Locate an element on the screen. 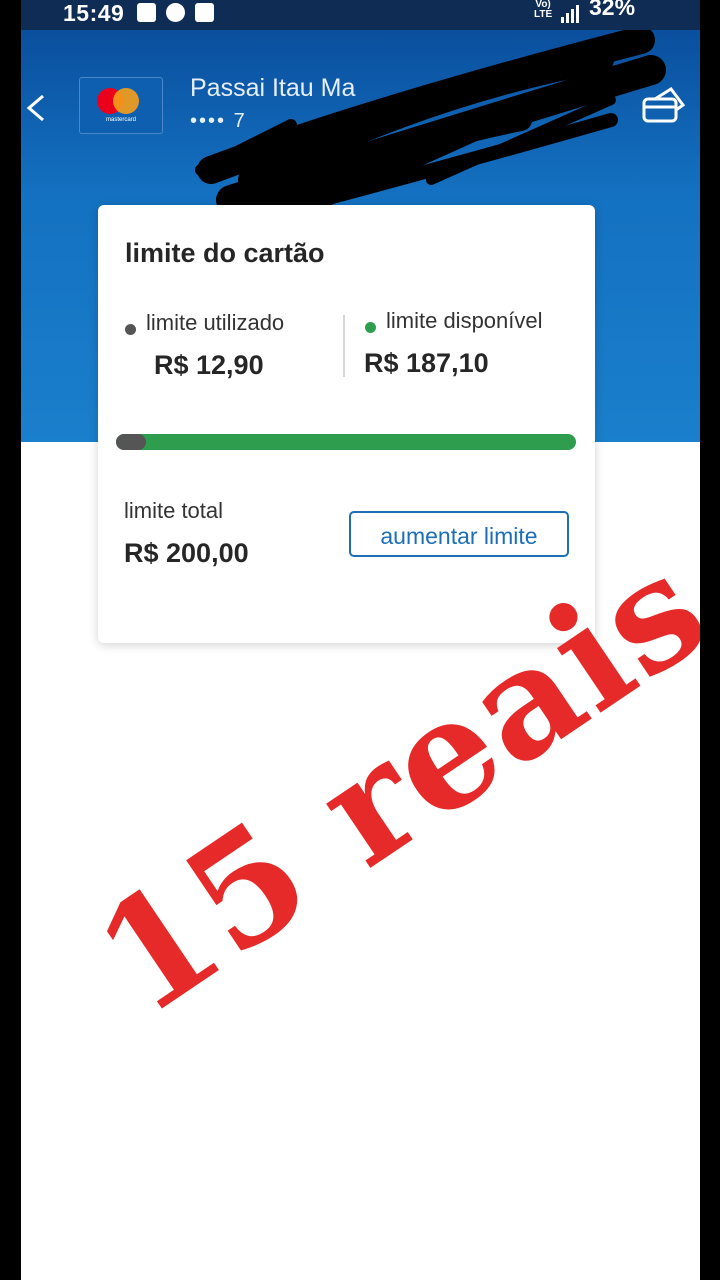 The image size is (720, 1280). mastercard-logo: mastercard is located at coordinates (121, 105).